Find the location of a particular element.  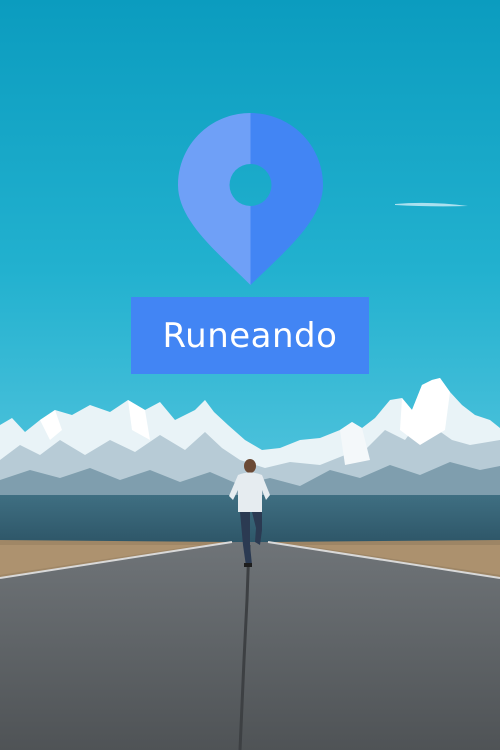

brand-name: Runeando is located at coordinates (250, 335).